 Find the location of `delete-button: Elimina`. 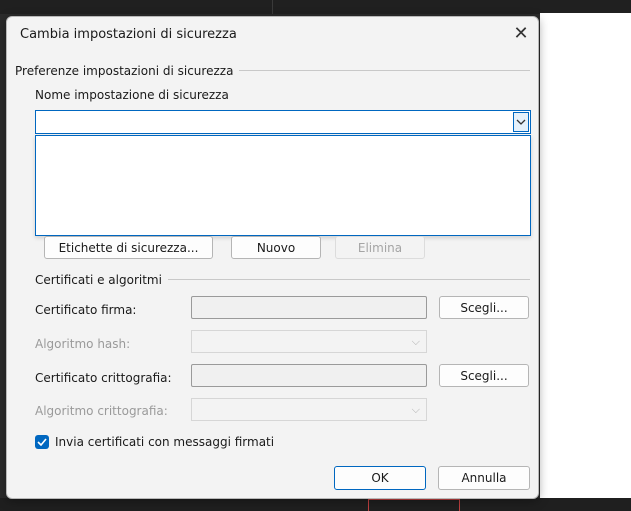

delete-button: Elimina is located at coordinates (380, 247).